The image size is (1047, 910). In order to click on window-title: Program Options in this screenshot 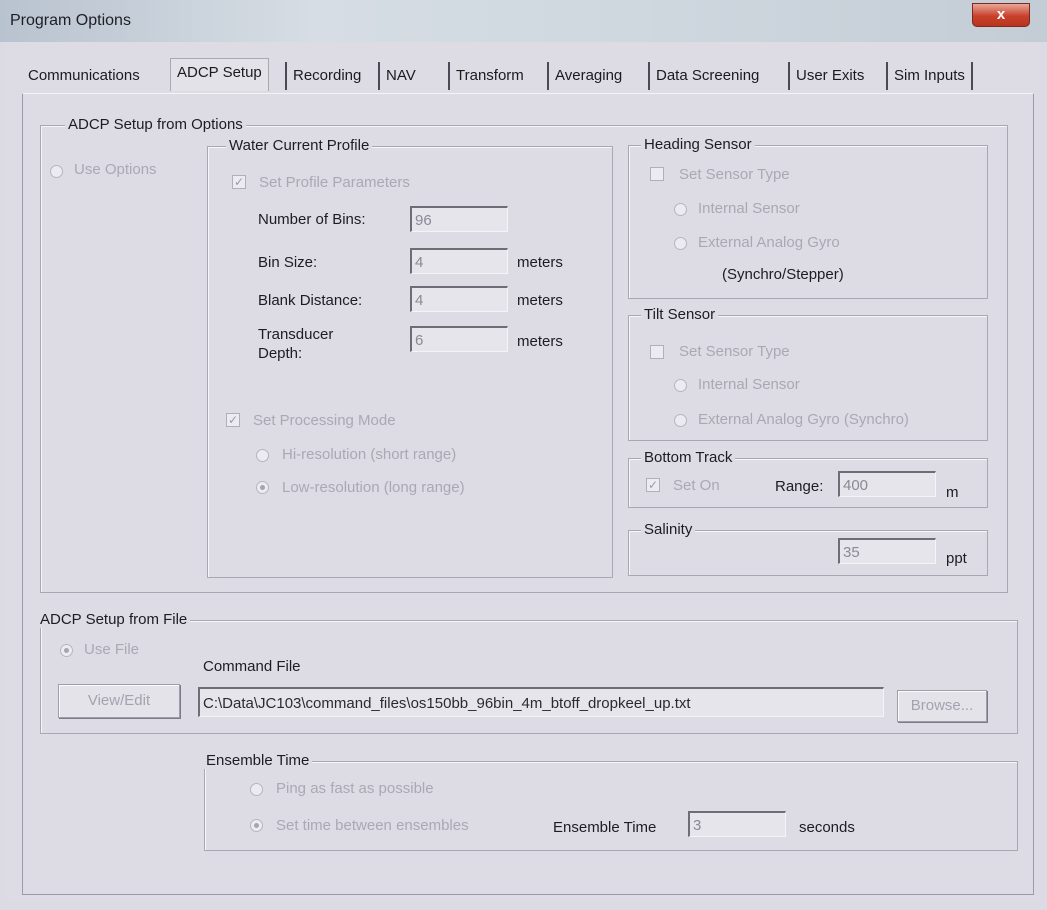, I will do `click(70, 20)`.